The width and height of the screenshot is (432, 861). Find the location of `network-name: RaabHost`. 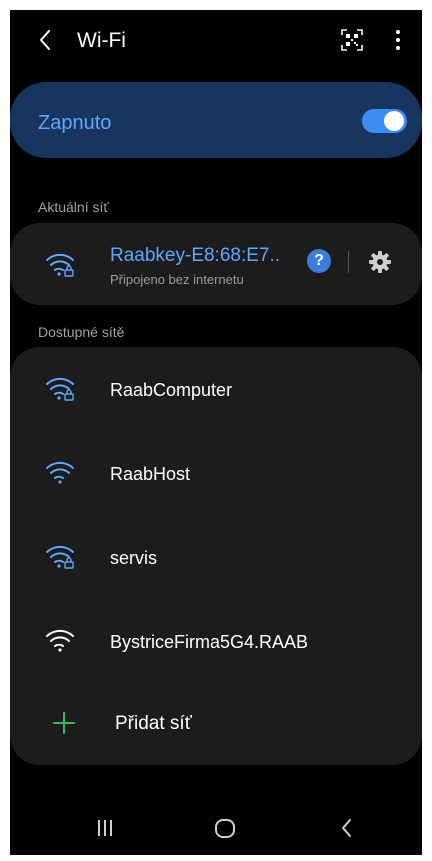

network-name: RaabHost is located at coordinates (150, 474).